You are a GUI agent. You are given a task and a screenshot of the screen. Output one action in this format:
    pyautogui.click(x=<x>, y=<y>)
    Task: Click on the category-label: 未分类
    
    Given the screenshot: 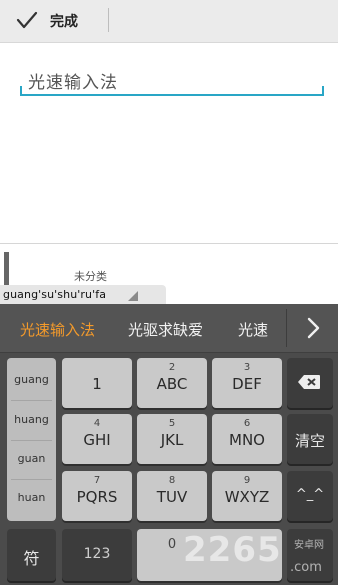 What is the action you would take?
    pyautogui.click(x=90, y=276)
    